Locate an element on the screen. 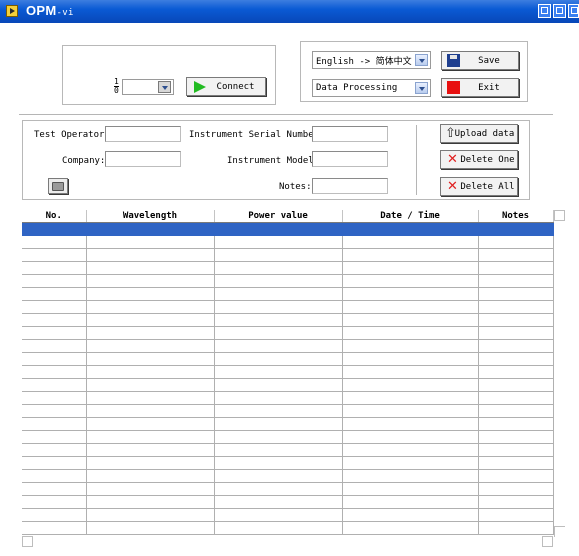 The image size is (579, 556). delete-one-button: ✕ Delete One is located at coordinates (479, 159).